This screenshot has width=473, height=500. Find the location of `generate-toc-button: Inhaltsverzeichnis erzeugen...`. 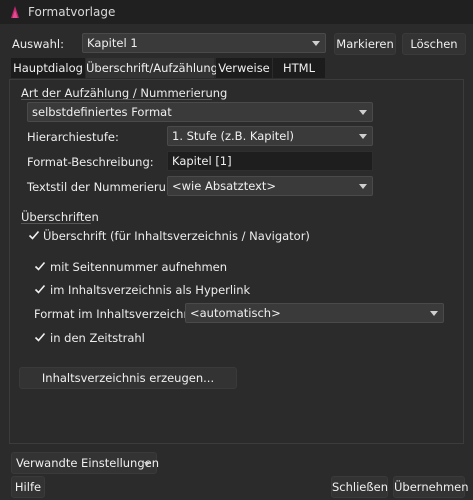

generate-toc-button: Inhaltsverzeichnis erzeugen... is located at coordinates (128, 378).